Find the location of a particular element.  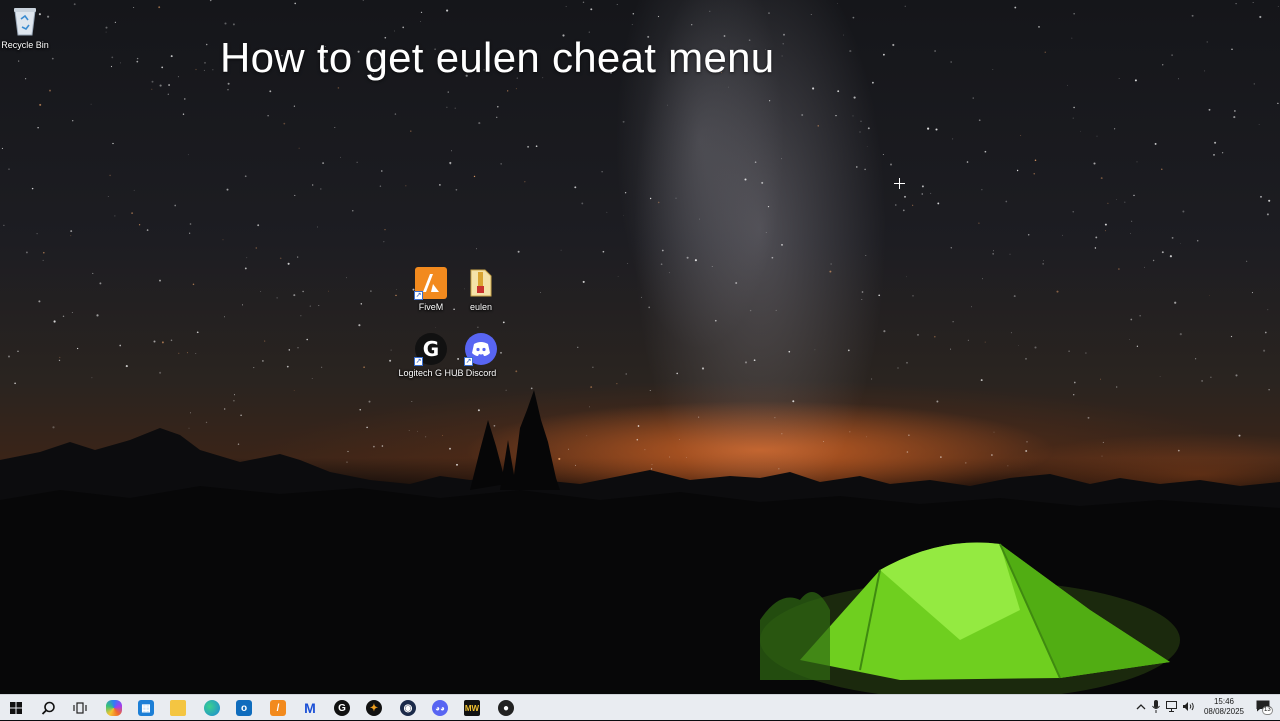

volume-icon is located at coordinates (1188, 708).